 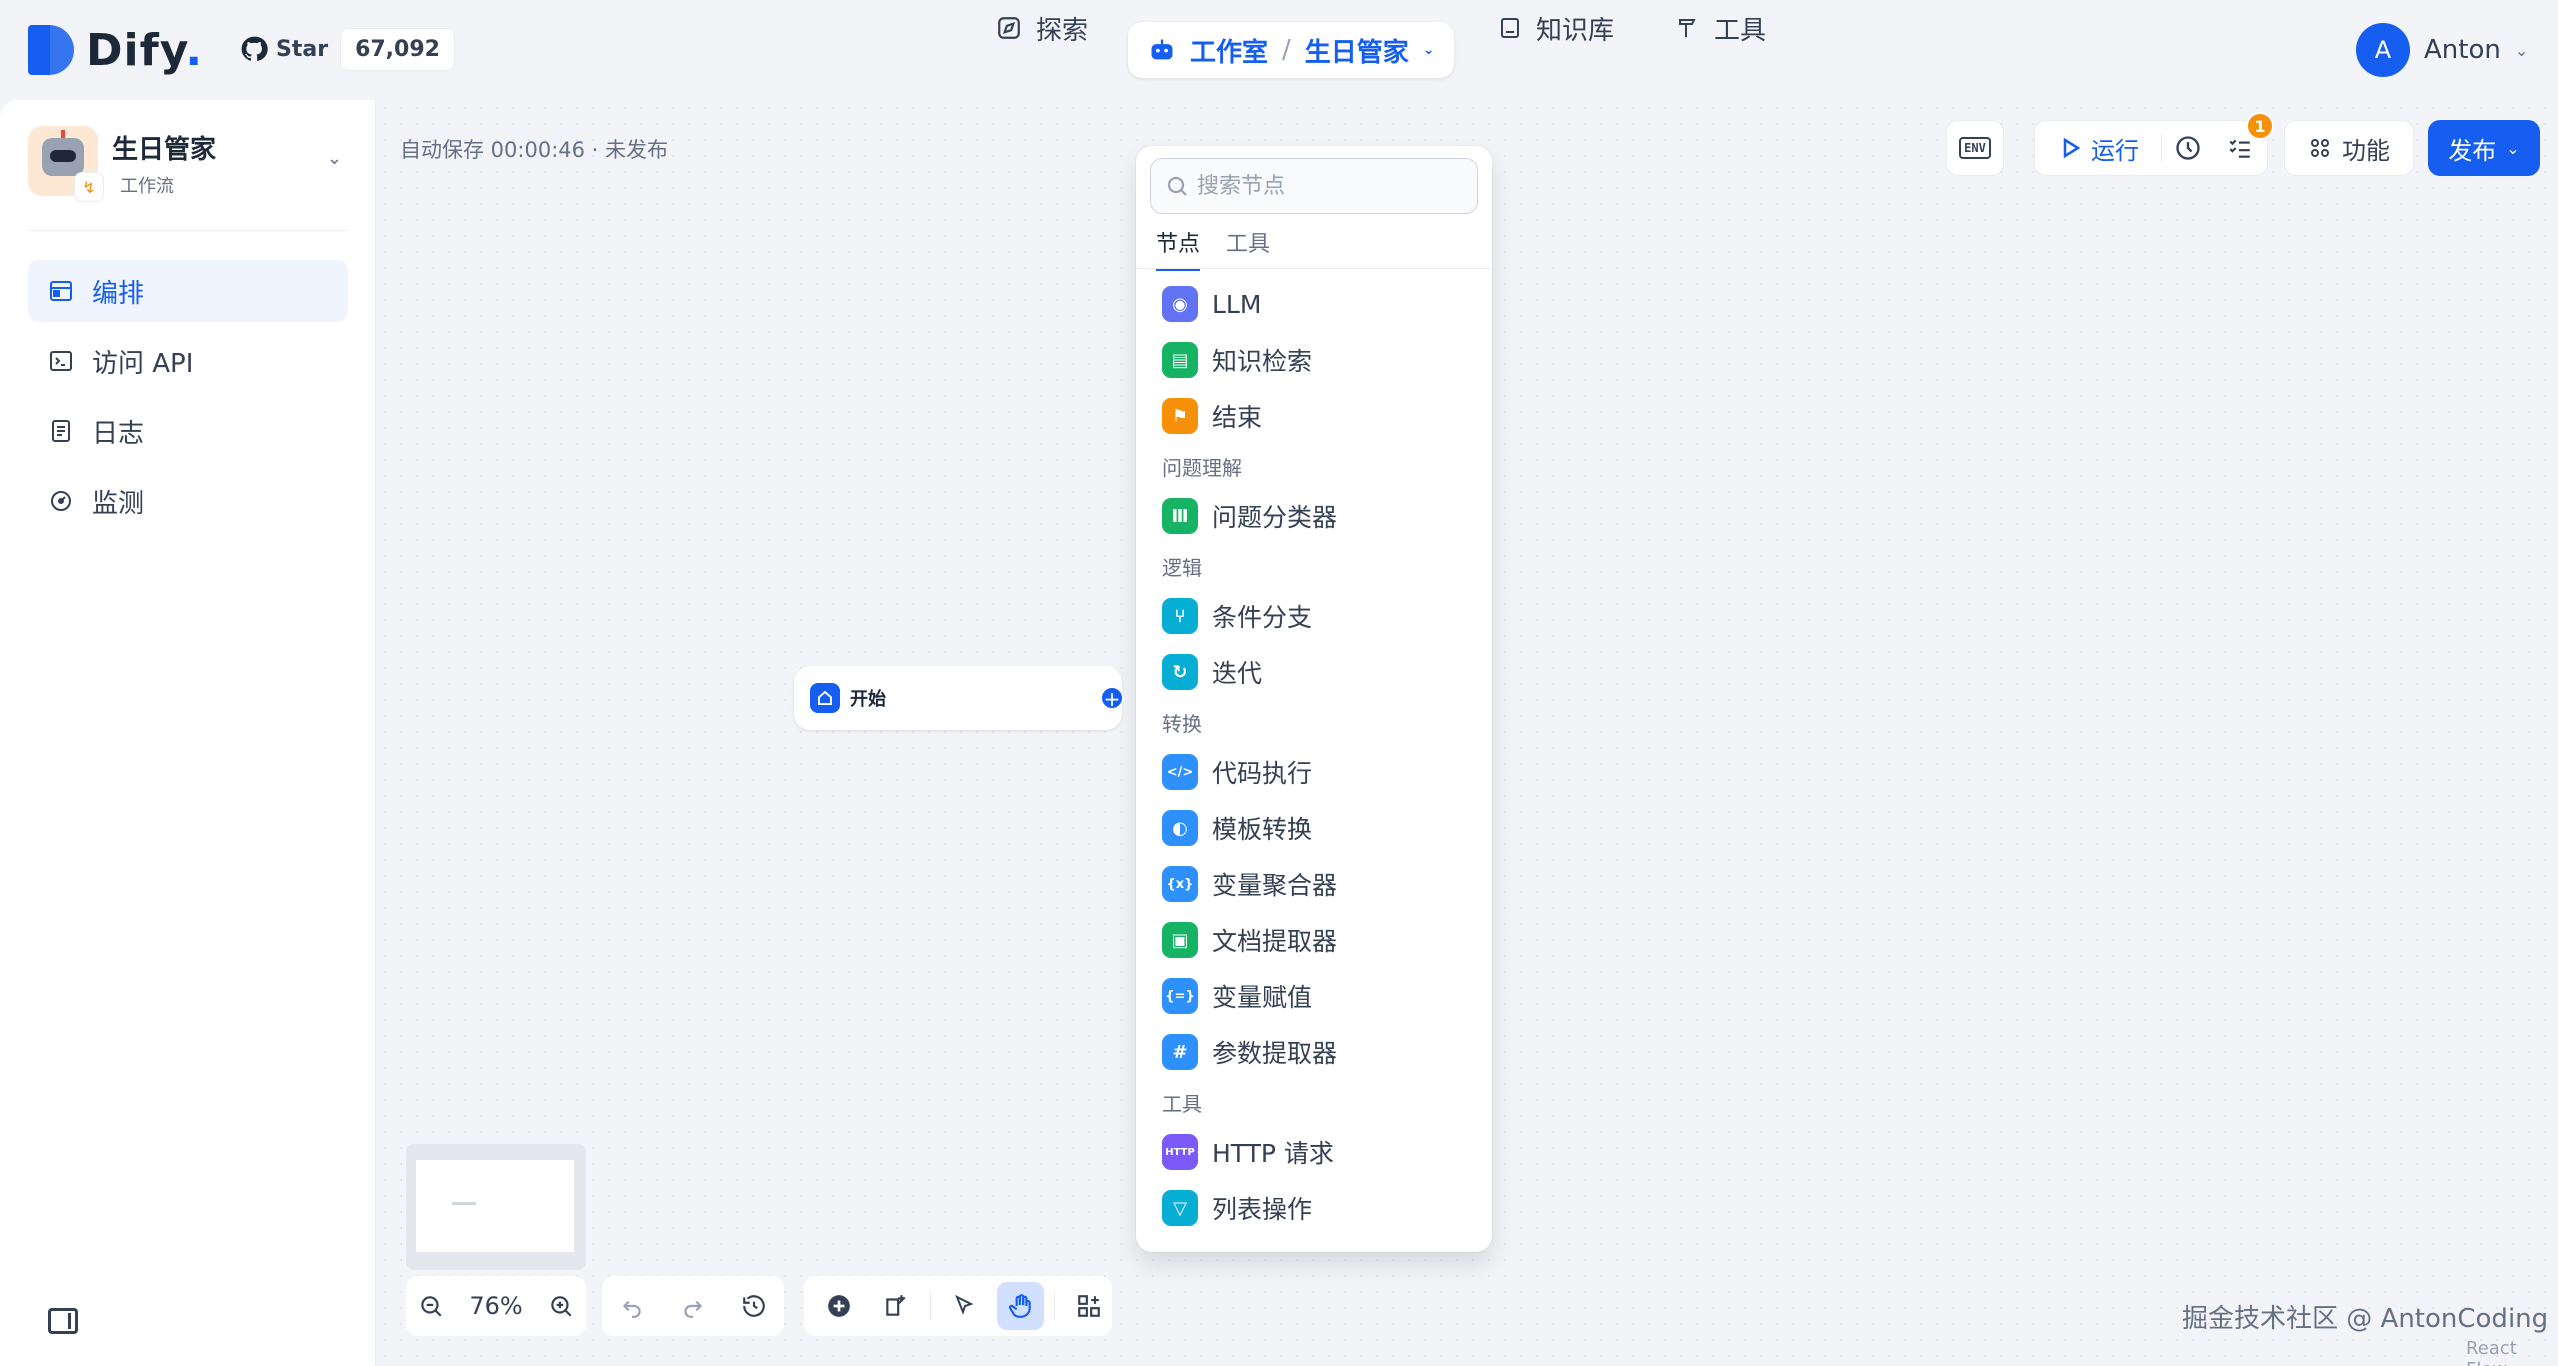 I want to click on github-star-button: Star, so click(x=289, y=49).